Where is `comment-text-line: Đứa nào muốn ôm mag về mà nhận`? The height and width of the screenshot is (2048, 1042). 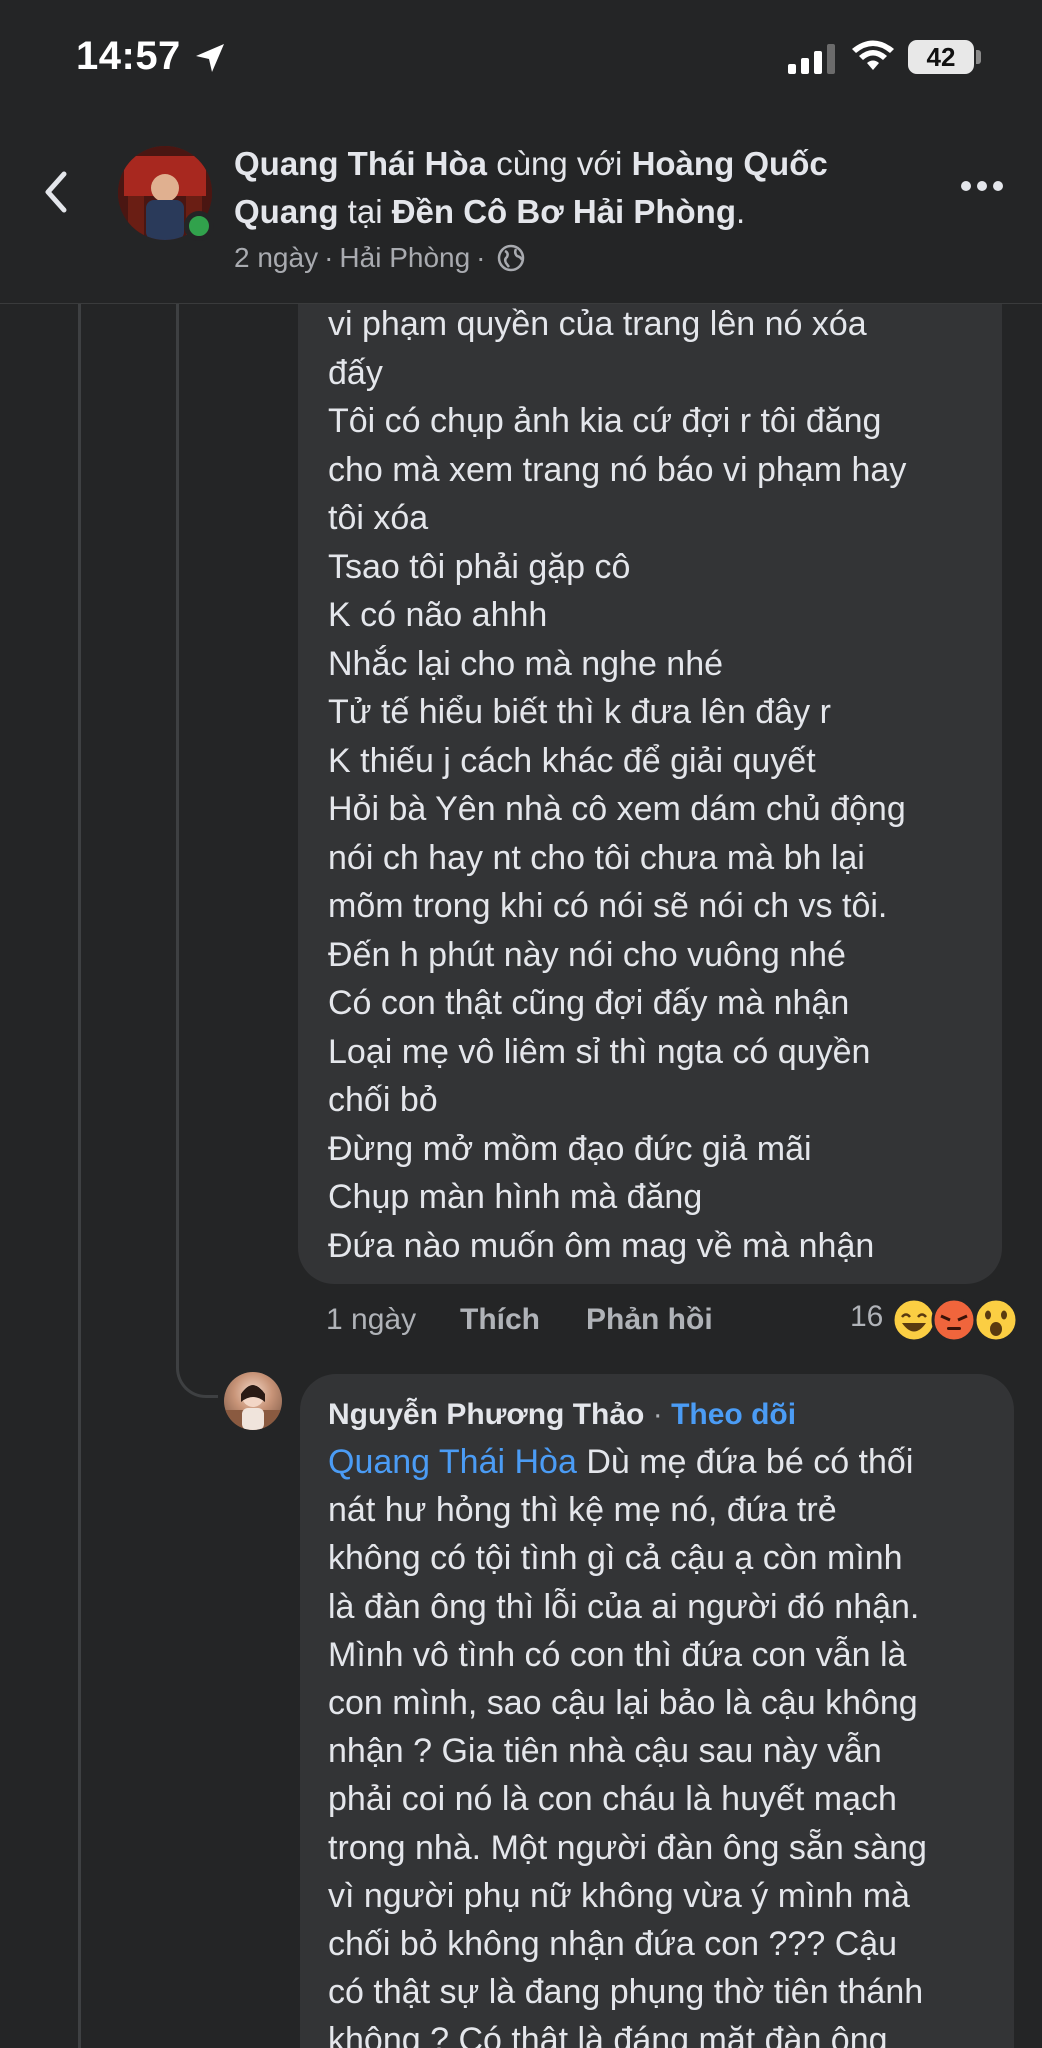
comment-text-line: Đứa nào muốn ôm mag về mà nhận is located at coordinates (601, 1245).